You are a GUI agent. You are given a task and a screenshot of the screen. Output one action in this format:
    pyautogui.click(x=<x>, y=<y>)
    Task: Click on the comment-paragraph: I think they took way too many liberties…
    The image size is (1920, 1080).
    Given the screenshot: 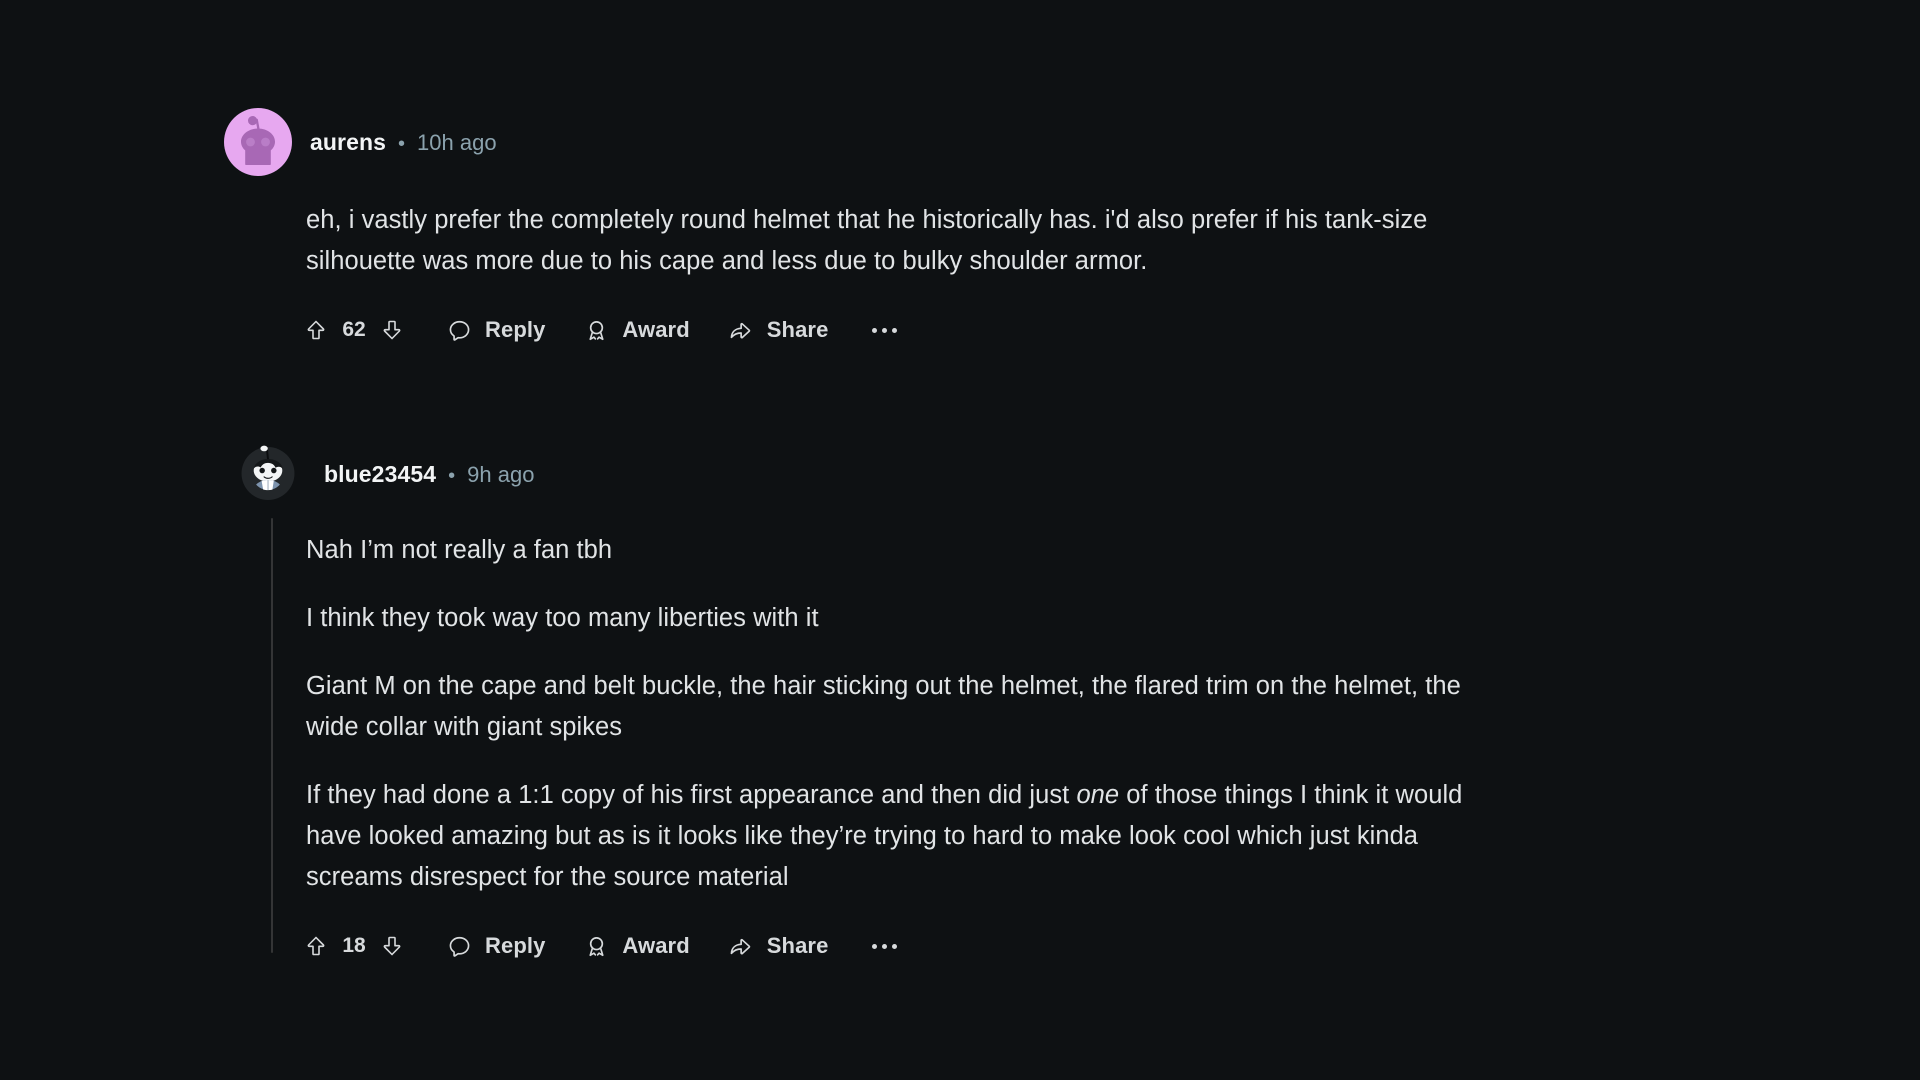 What is the action you would take?
    pyautogui.click(x=562, y=618)
    